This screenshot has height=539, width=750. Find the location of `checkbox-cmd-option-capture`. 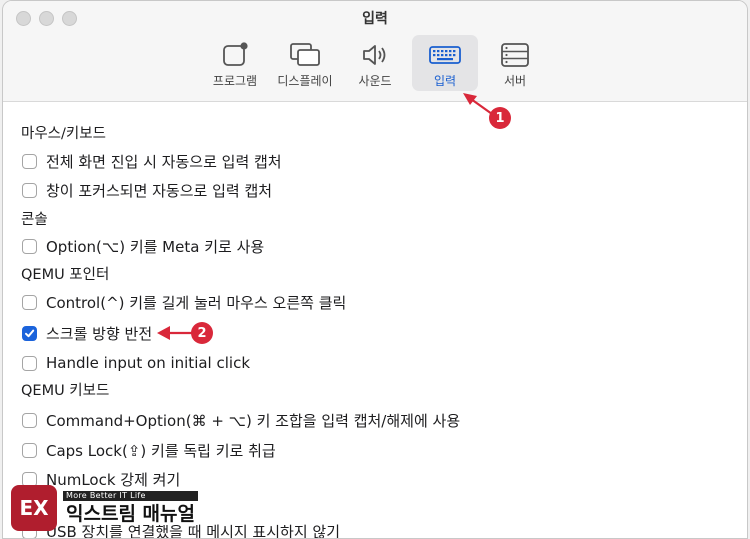

checkbox-cmd-option-capture is located at coordinates (29, 420).